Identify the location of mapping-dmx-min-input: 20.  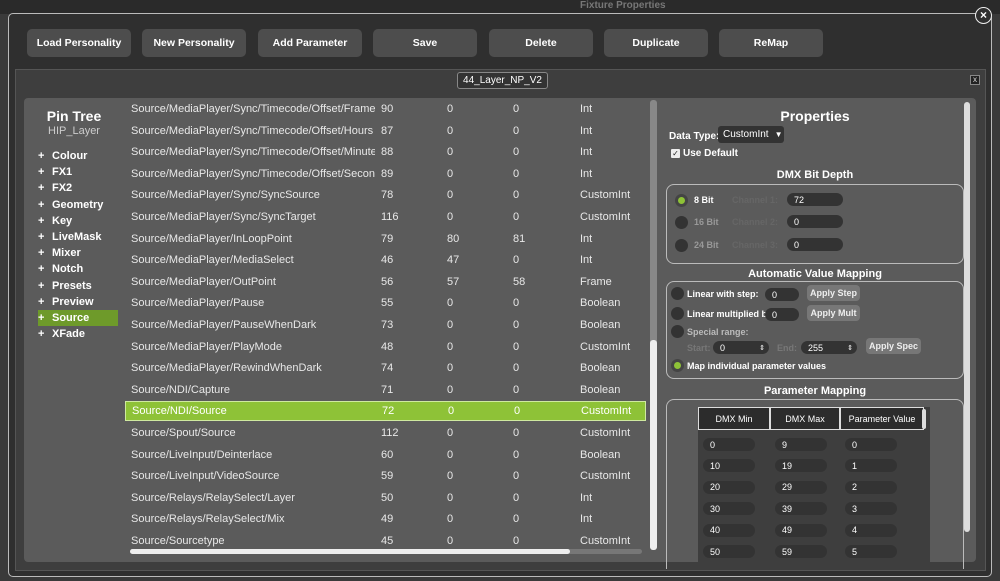
(729, 487).